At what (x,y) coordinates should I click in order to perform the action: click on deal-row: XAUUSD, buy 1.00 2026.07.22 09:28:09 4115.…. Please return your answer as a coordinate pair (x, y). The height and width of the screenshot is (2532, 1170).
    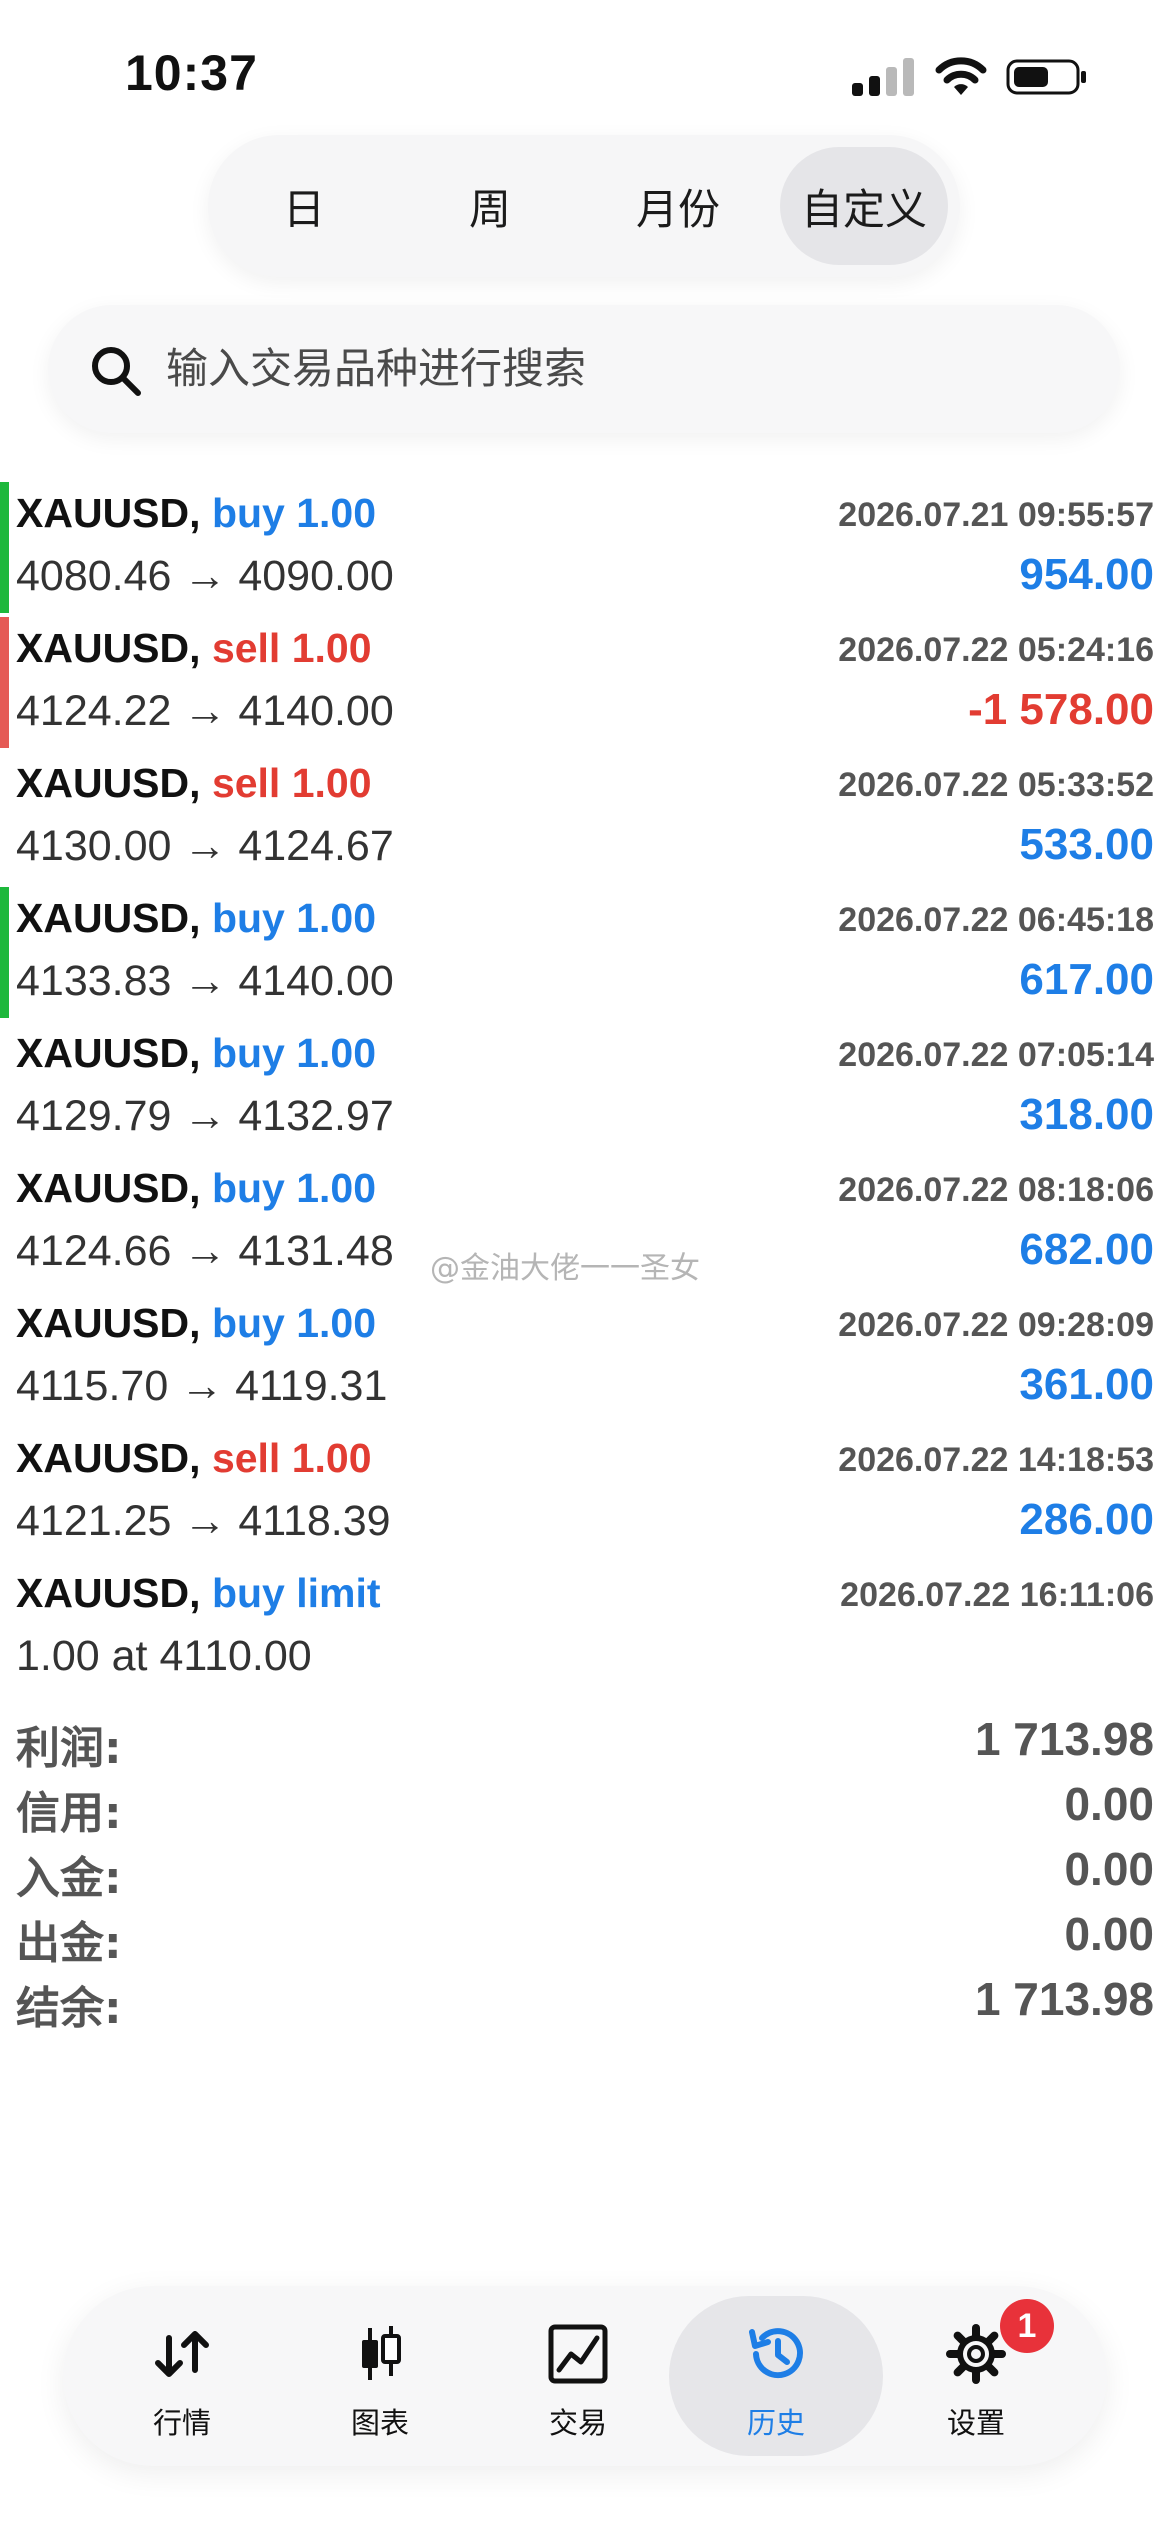
    Looking at the image, I should click on (585, 1357).